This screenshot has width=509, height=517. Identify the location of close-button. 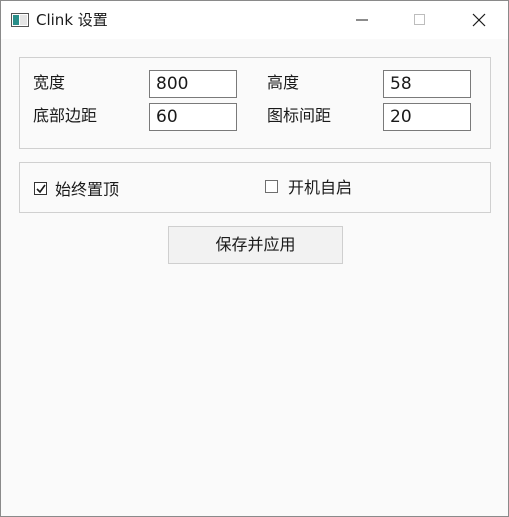
(479, 20).